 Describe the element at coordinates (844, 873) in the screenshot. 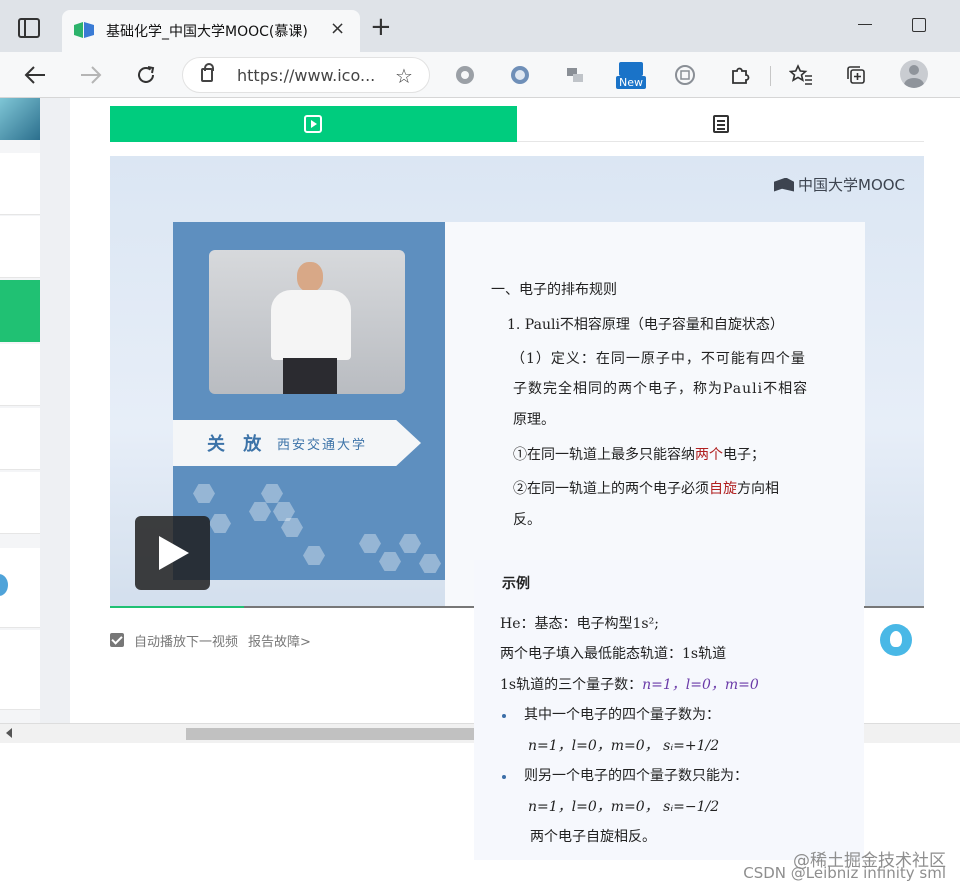

I see `csdn-watermark: CSDN @Leibniz infinity sml` at that location.